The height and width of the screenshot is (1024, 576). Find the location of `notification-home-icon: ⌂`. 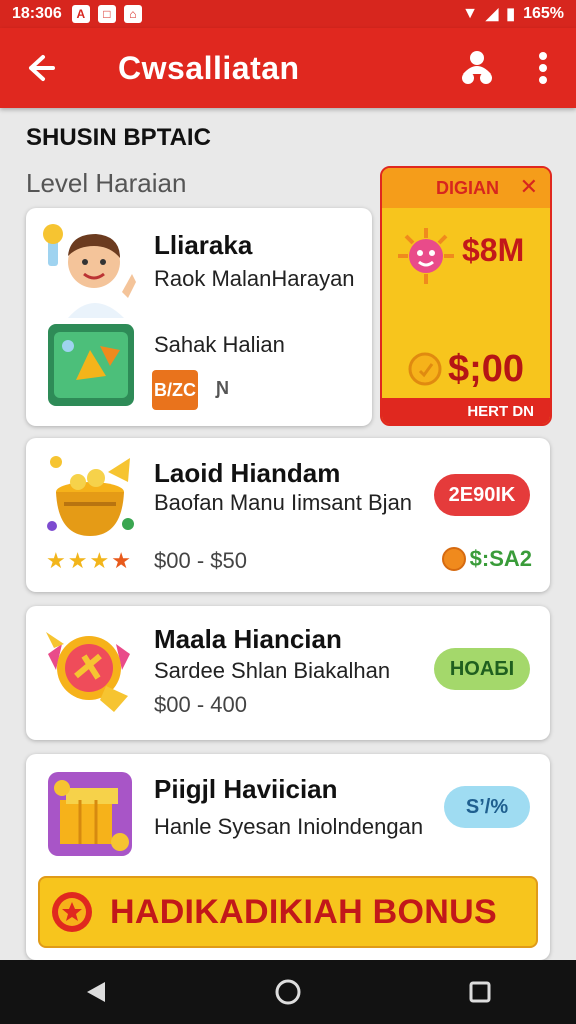

notification-home-icon: ⌂ is located at coordinates (132, 14).